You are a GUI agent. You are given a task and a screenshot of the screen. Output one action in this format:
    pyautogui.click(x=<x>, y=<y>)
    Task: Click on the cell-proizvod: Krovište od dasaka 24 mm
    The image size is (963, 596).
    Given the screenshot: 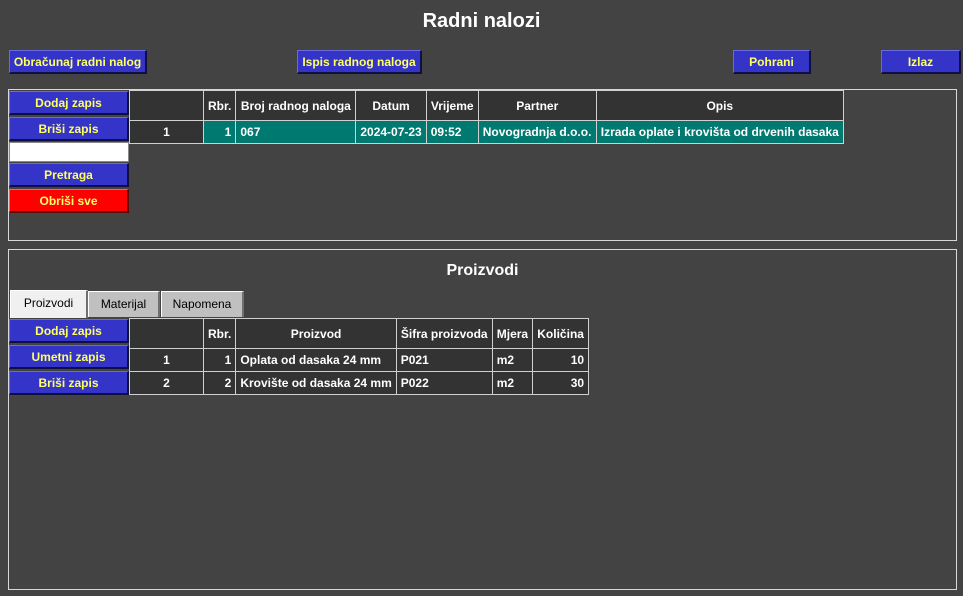 What is the action you would take?
    pyautogui.click(x=316, y=383)
    